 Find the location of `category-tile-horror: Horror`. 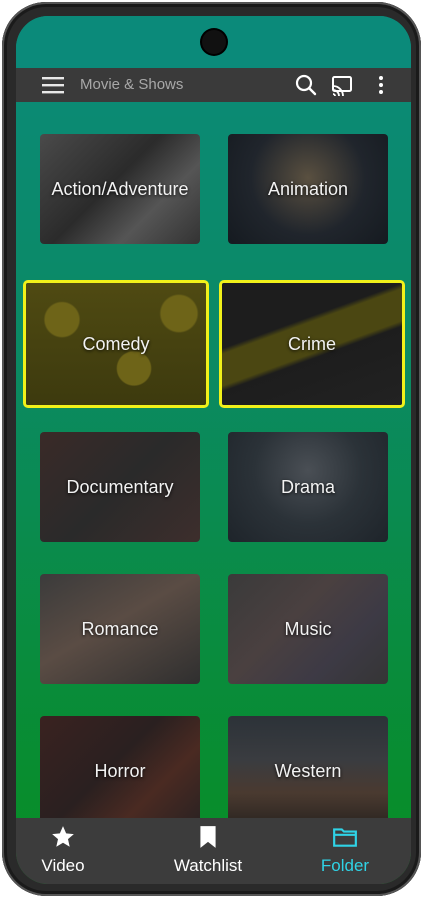

category-tile-horror: Horror is located at coordinates (120, 771).